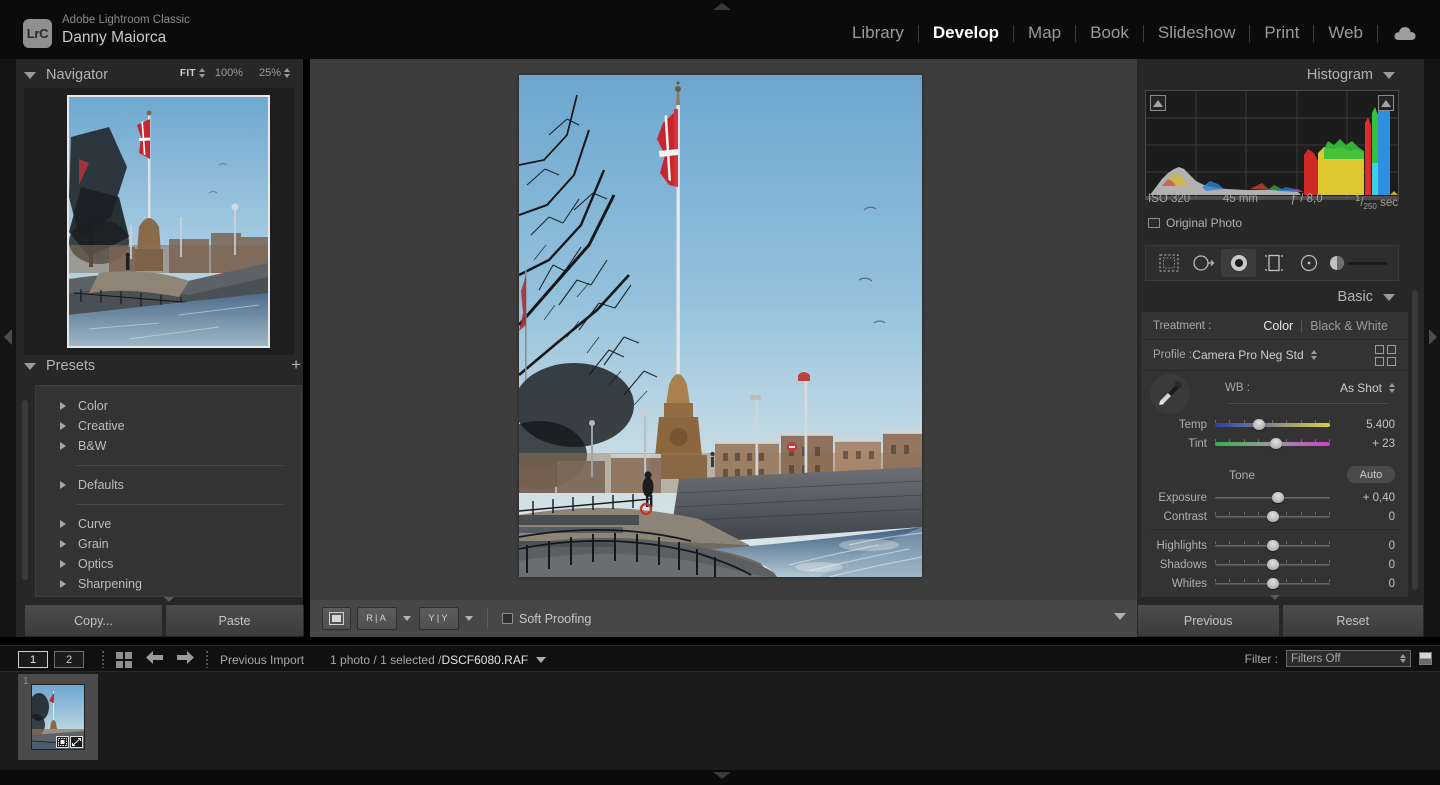 The width and height of the screenshot is (1440, 785). What do you see at coordinates (168, 544) in the screenshot?
I see `preset-group-grain: Grain` at bounding box center [168, 544].